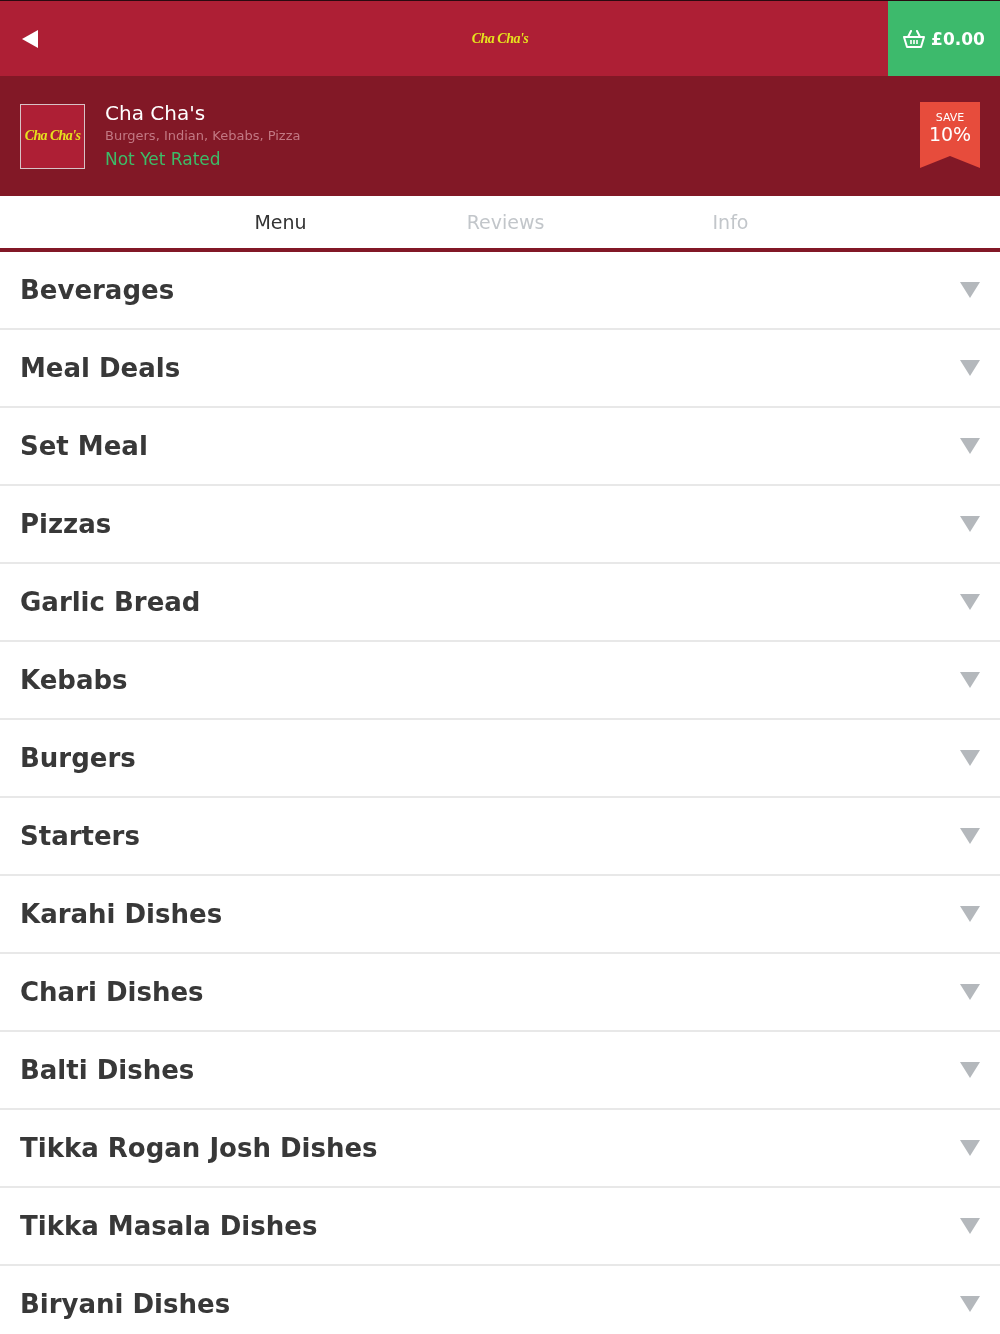  I want to click on category-name: Pizzas, so click(66, 524).